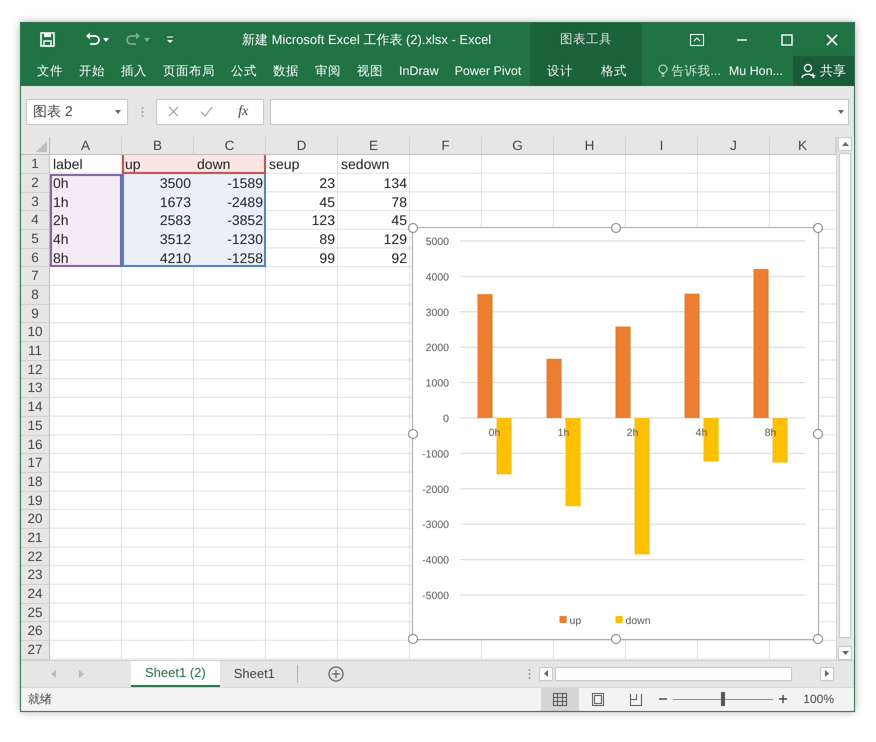 The image size is (876, 742). I want to click on row-header: 5, so click(35, 239).